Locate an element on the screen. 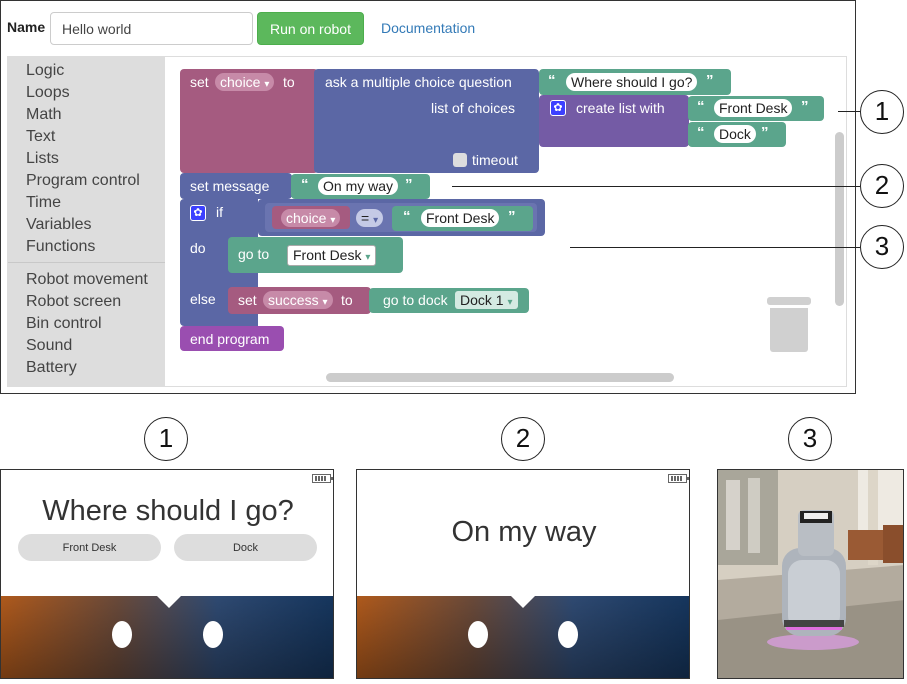 The image size is (907, 684). ask-label: ask a multiple choice question is located at coordinates (418, 82).